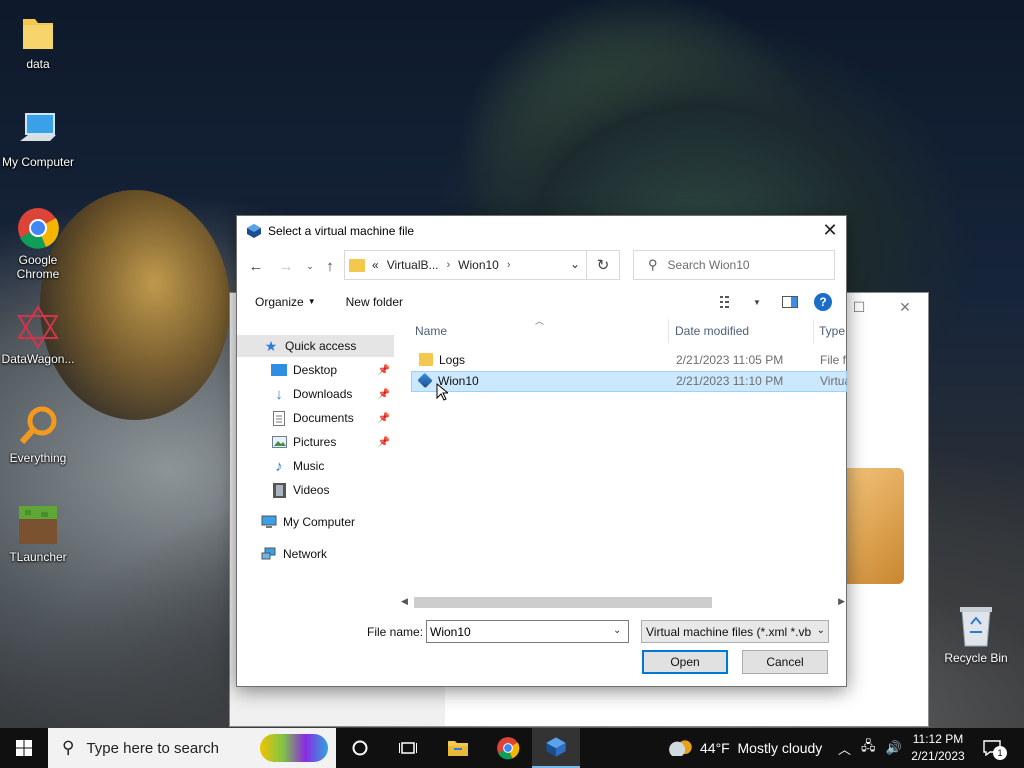 The height and width of the screenshot is (768, 1024). What do you see at coordinates (425, 380) in the screenshot?
I see `virtualbox-file-icon` at bounding box center [425, 380].